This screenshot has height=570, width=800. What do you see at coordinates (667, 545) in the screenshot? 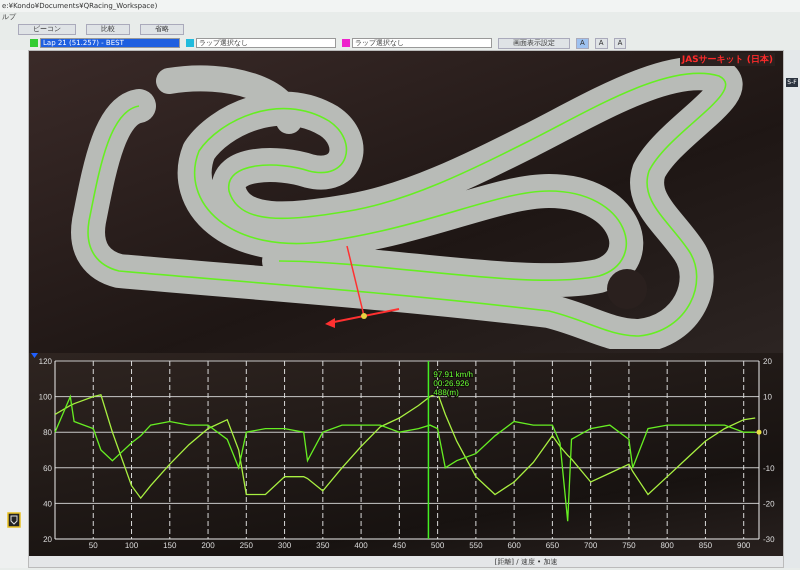
I see `axis-tick-label: 800` at bounding box center [667, 545].